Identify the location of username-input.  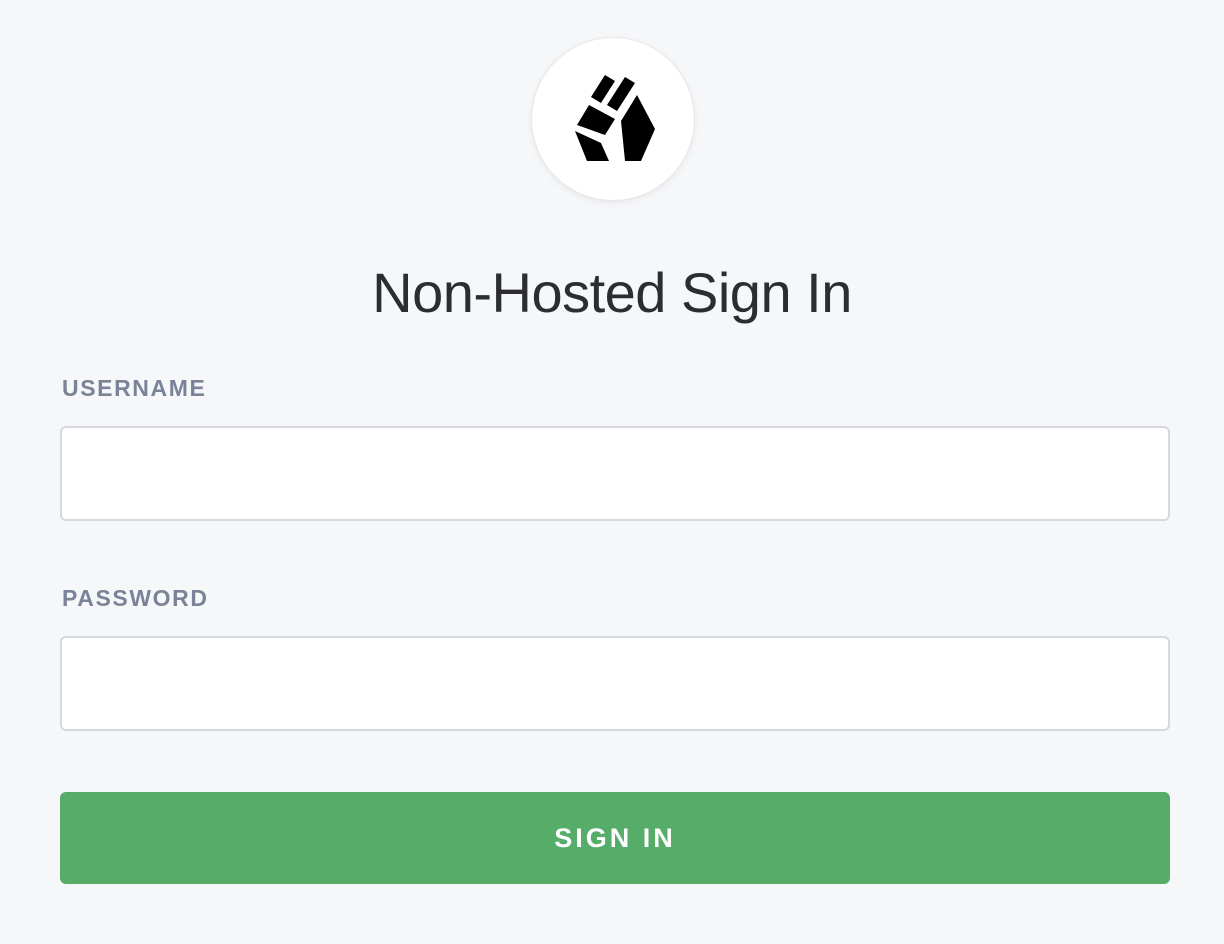
(615, 473).